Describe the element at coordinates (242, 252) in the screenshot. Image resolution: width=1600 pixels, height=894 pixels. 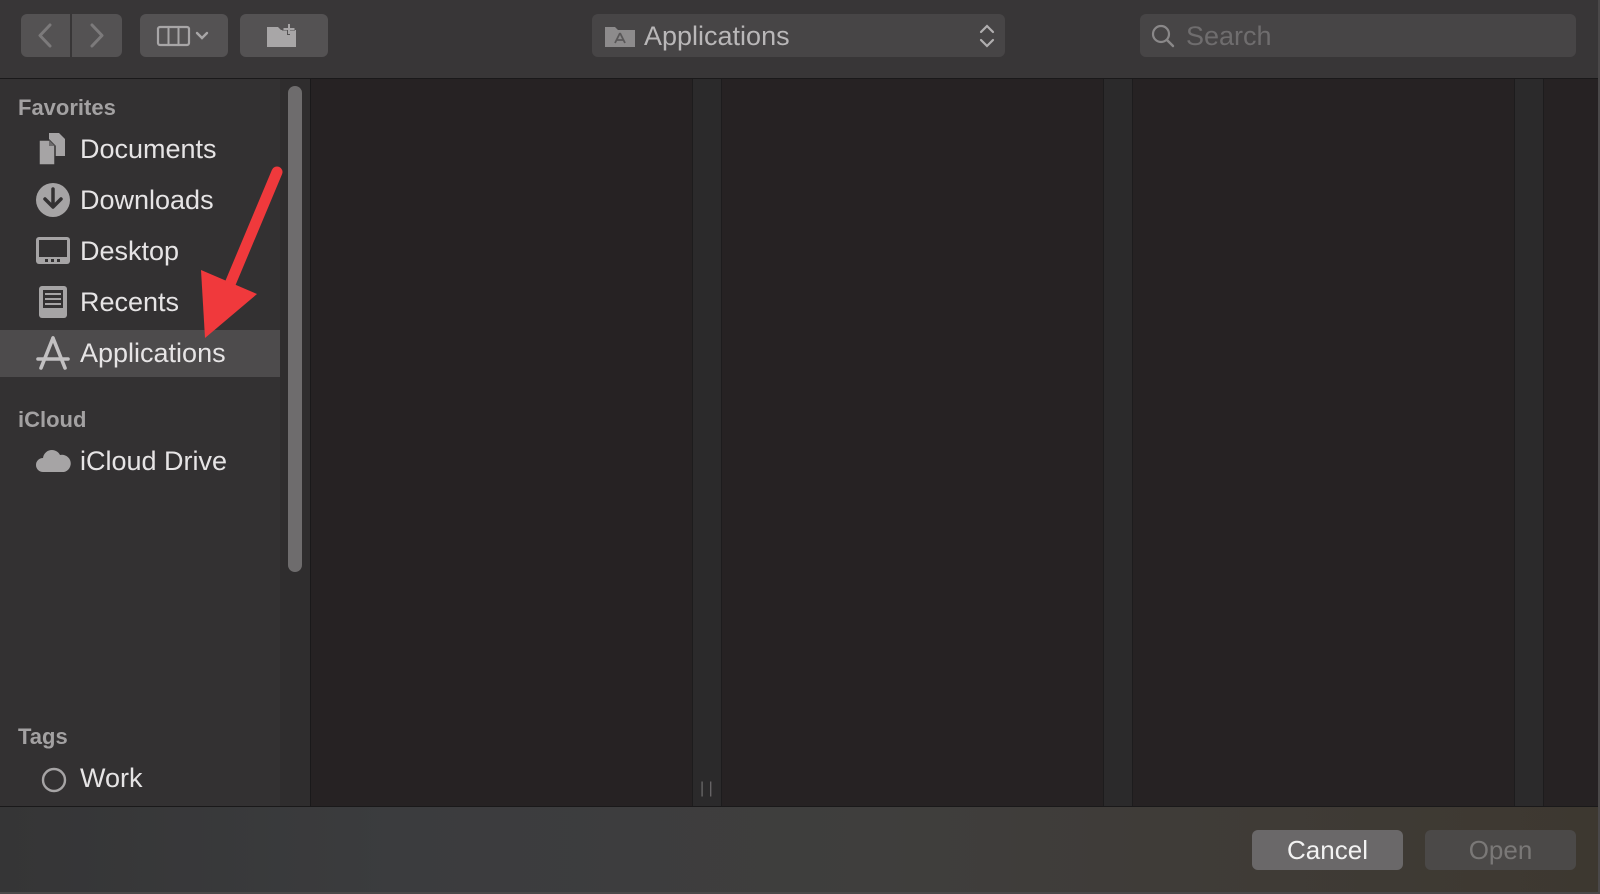
I see `annotation-arrow-icon` at that location.